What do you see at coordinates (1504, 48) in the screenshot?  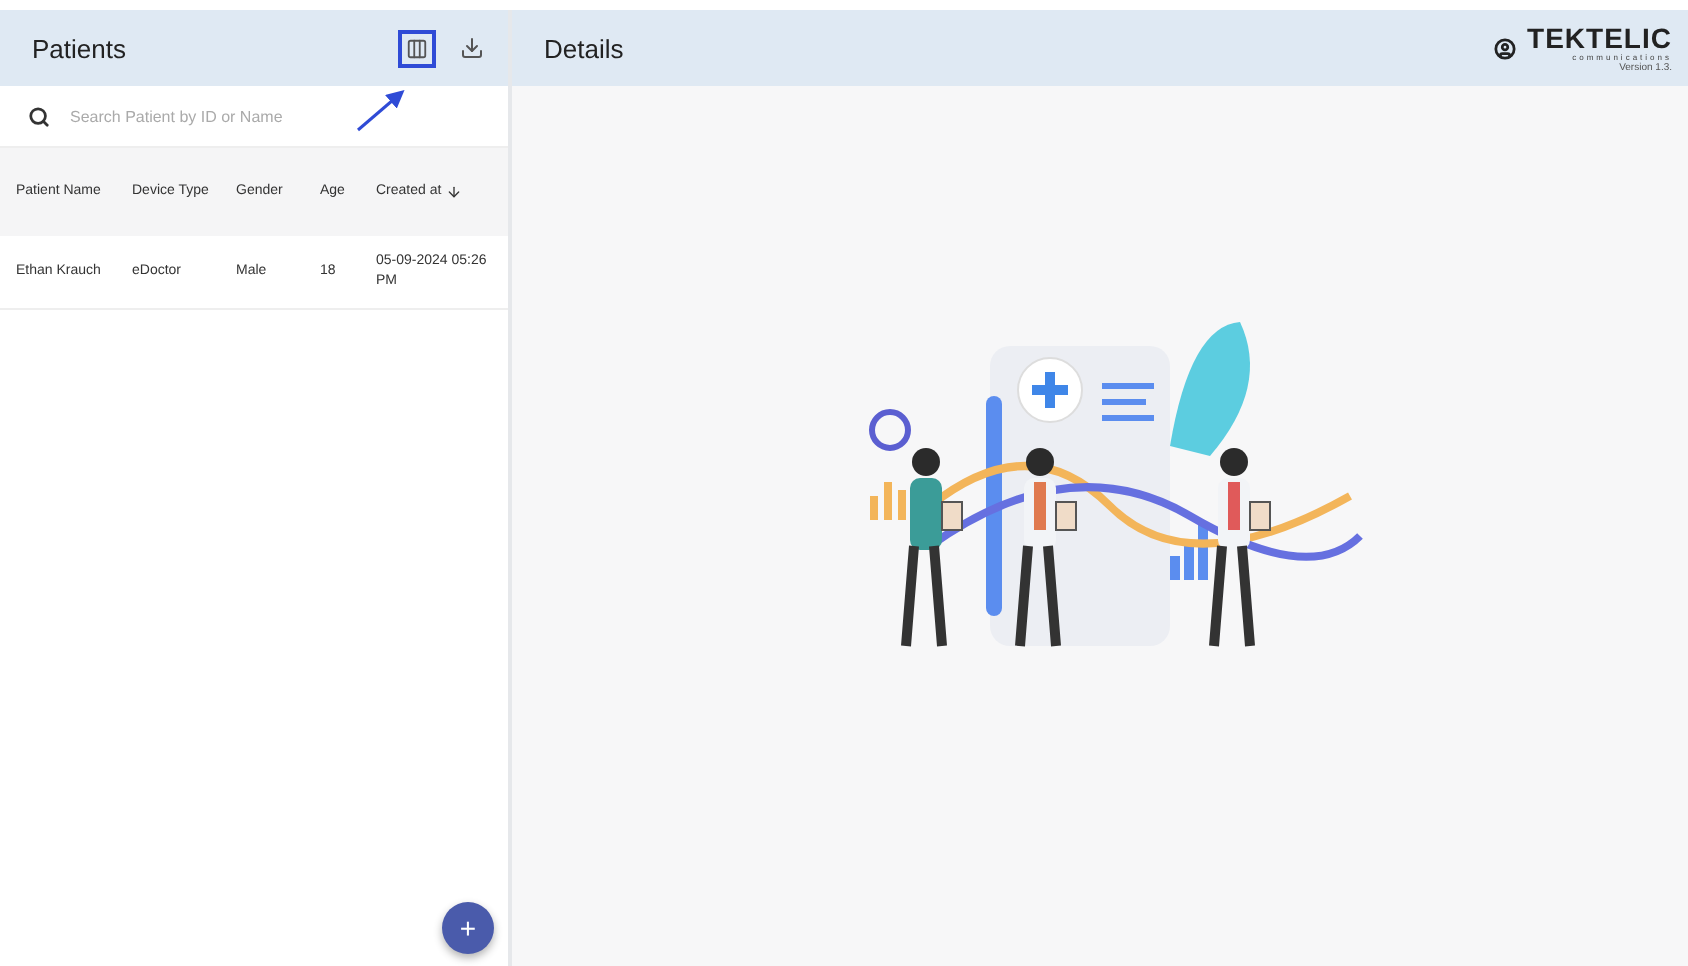 I see `user-icon` at bounding box center [1504, 48].